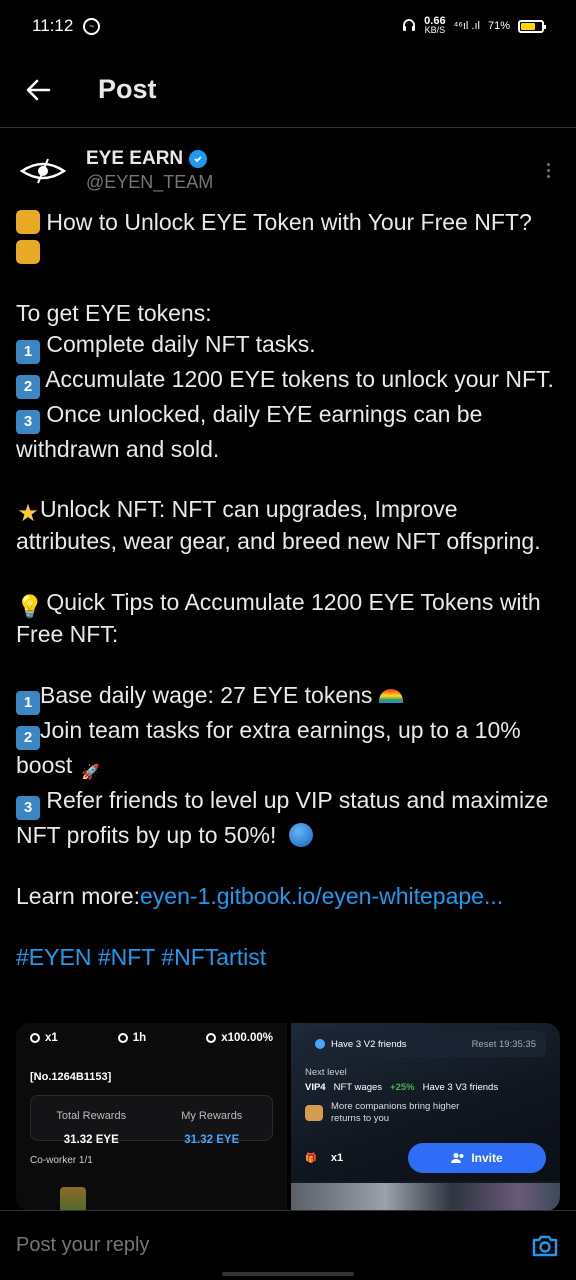  What do you see at coordinates (402, 1087) in the screenshot?
I see `vip-row: VIP4 NFT wages +25% Have 3 V3 friends` at bounding box center [402, 1087].